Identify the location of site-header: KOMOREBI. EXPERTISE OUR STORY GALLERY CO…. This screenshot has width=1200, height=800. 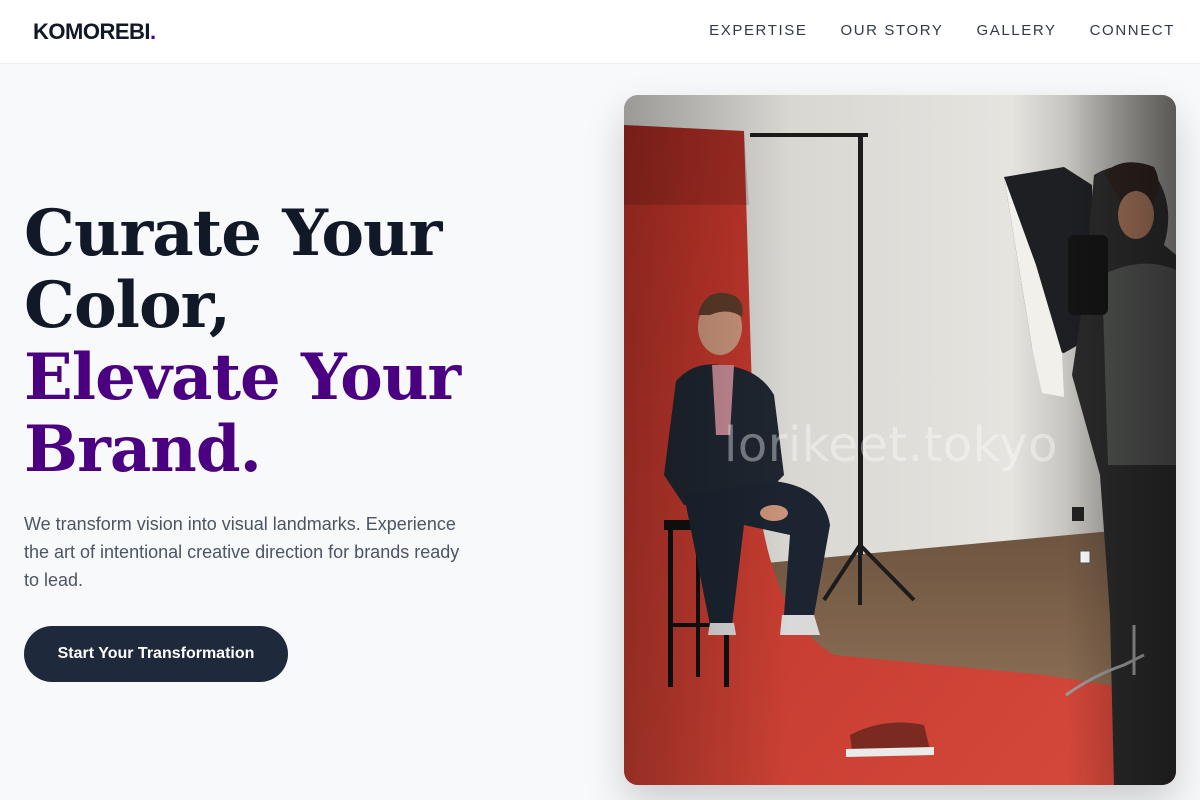
(600, 32).